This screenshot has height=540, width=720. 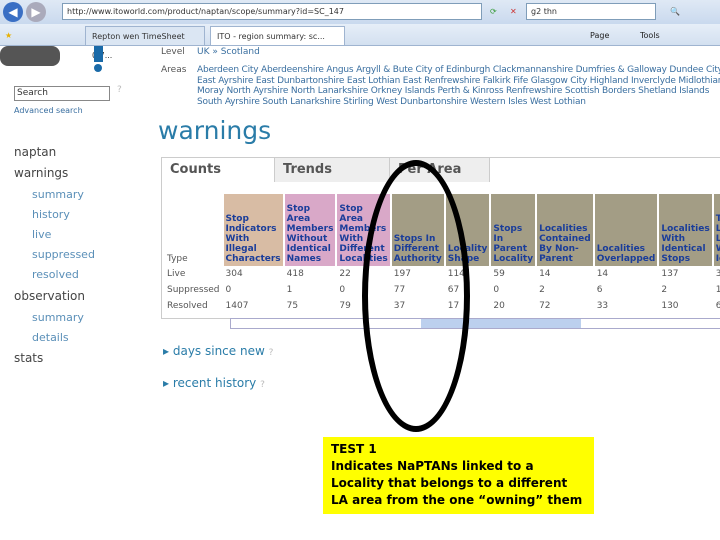 I want to click on count-cell: 6, so click(x=626, y=290).